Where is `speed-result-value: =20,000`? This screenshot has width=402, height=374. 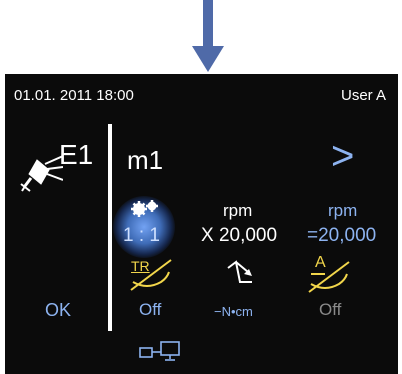 speed-result-value: =20,000 is located at coordinates (342, 235).